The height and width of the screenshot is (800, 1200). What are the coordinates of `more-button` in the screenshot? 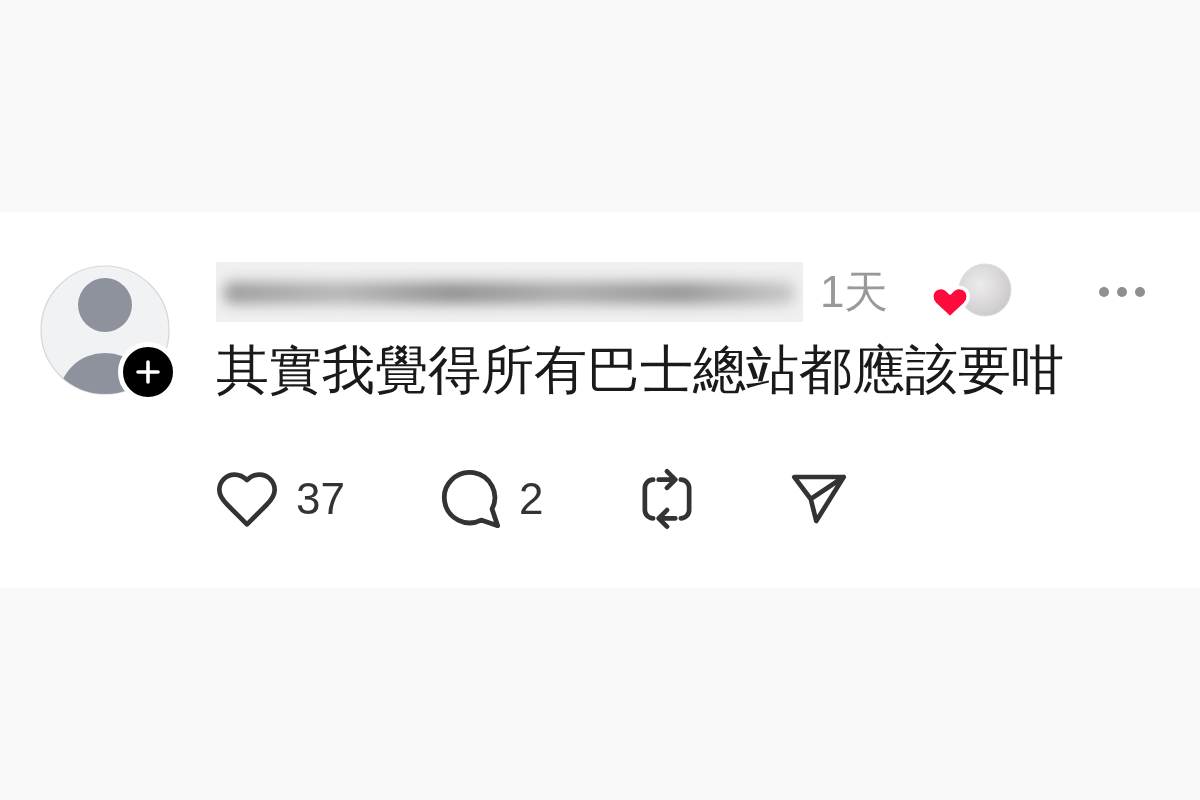 It's located at (1122, 292).